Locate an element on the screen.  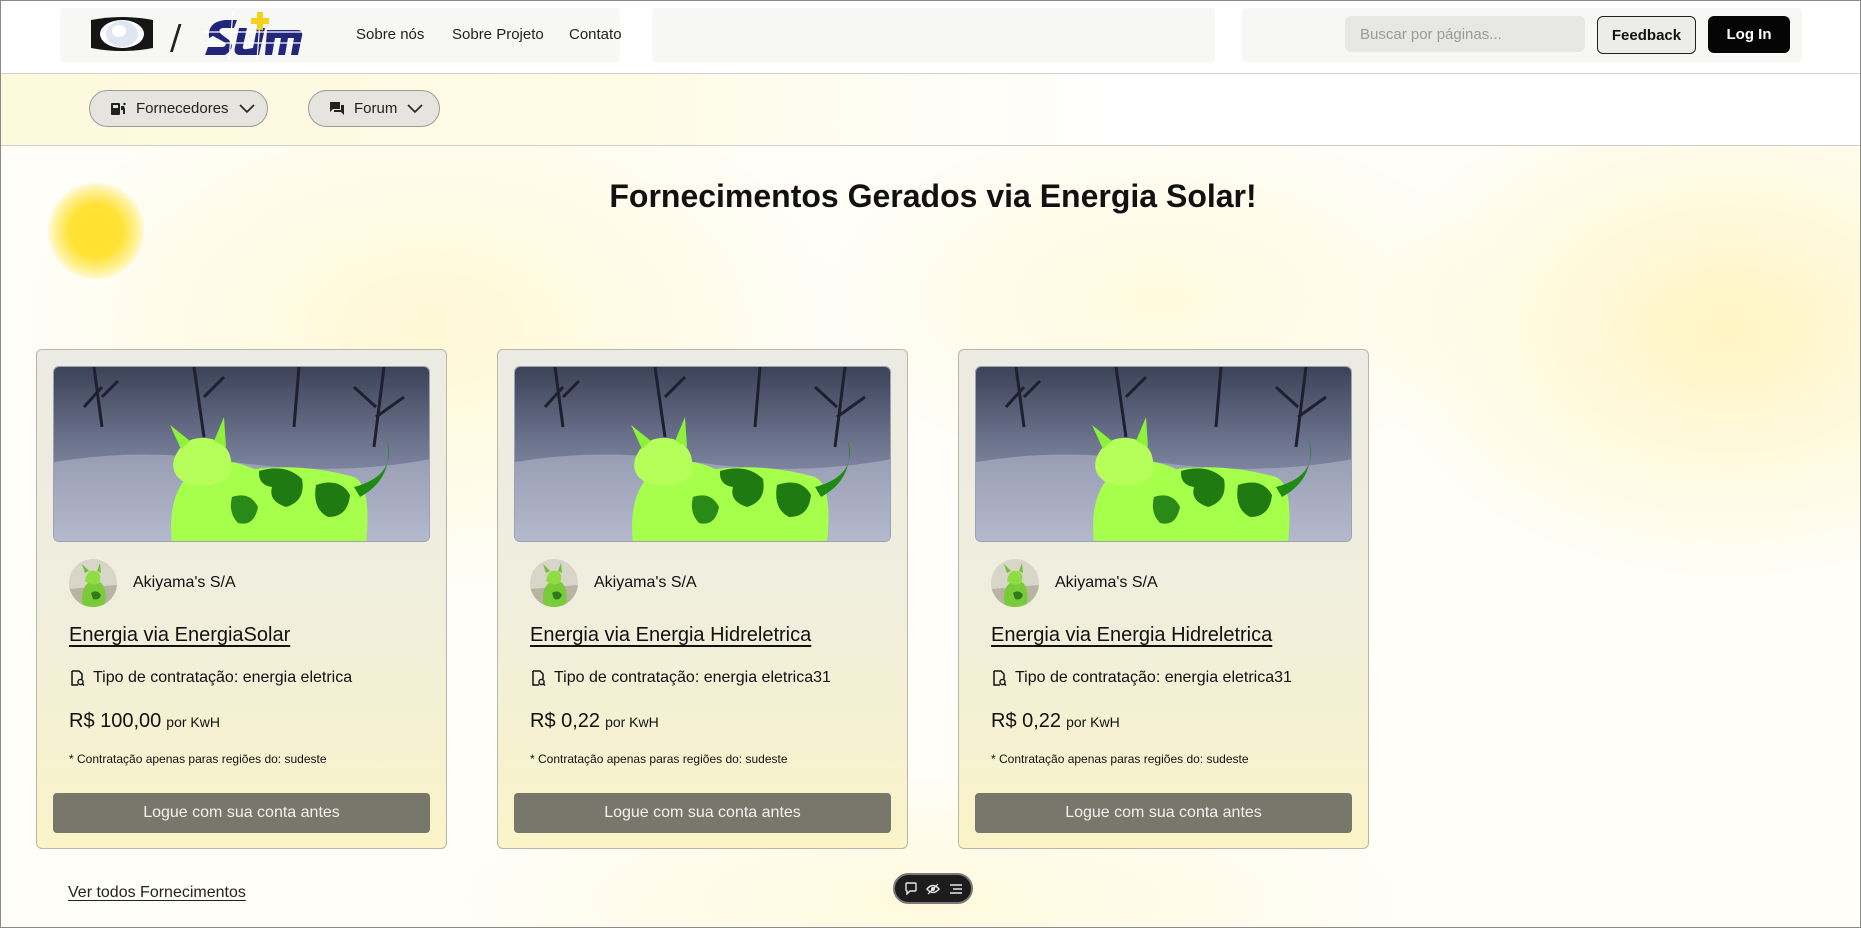
header-background-panel is located at coordinates (933, 35).